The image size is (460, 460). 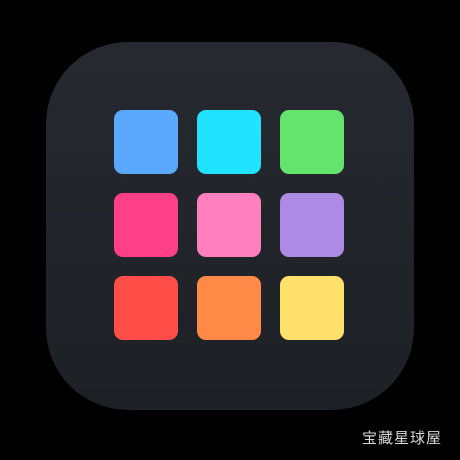 I want to click on tile-orange, so click(x=229, y=308).